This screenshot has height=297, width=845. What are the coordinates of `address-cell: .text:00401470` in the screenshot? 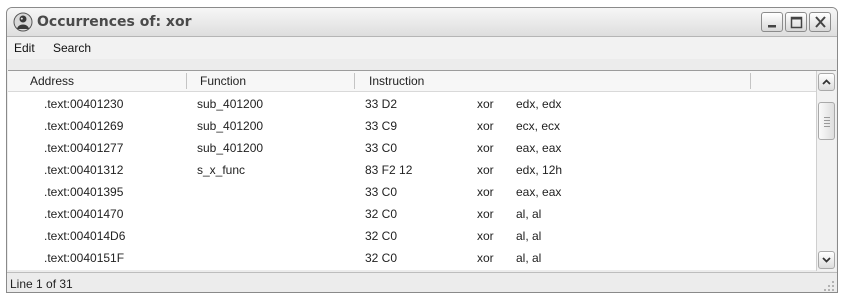 It's located at (84, 214).